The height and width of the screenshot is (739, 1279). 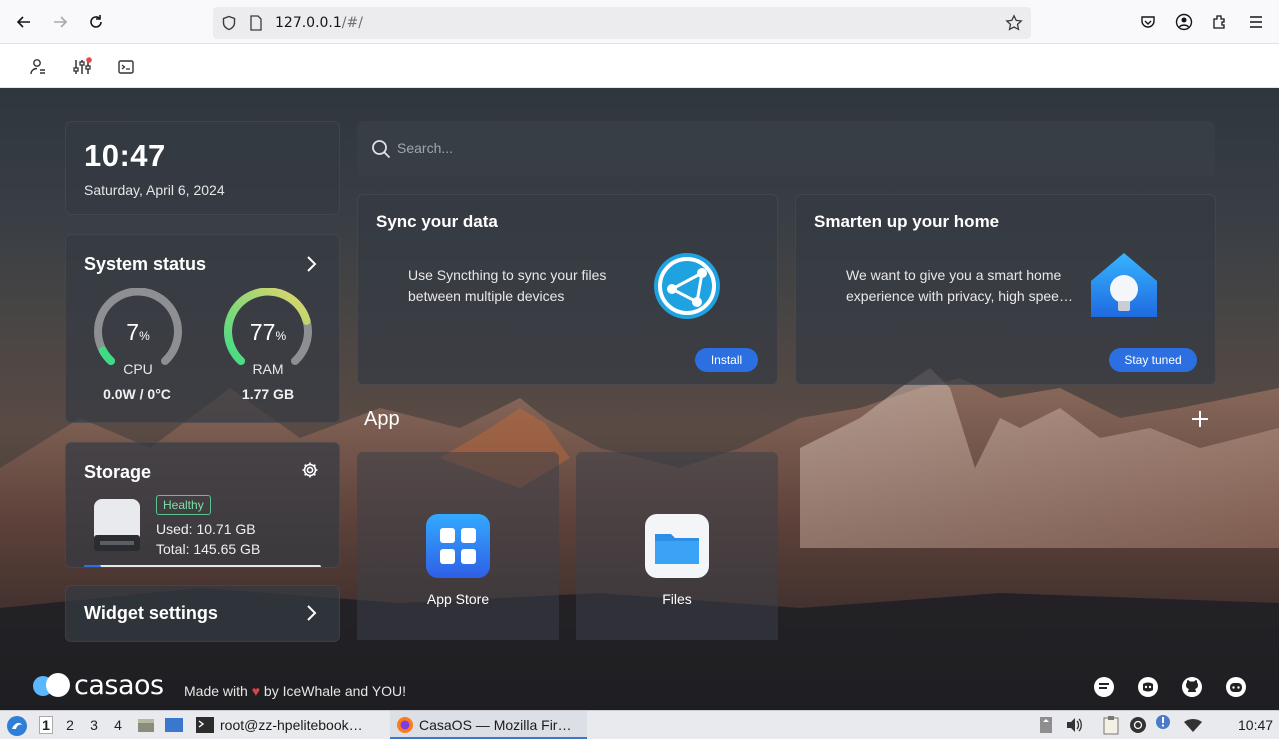 I want to click on syncthing-icon, so click(x=687, y=288).